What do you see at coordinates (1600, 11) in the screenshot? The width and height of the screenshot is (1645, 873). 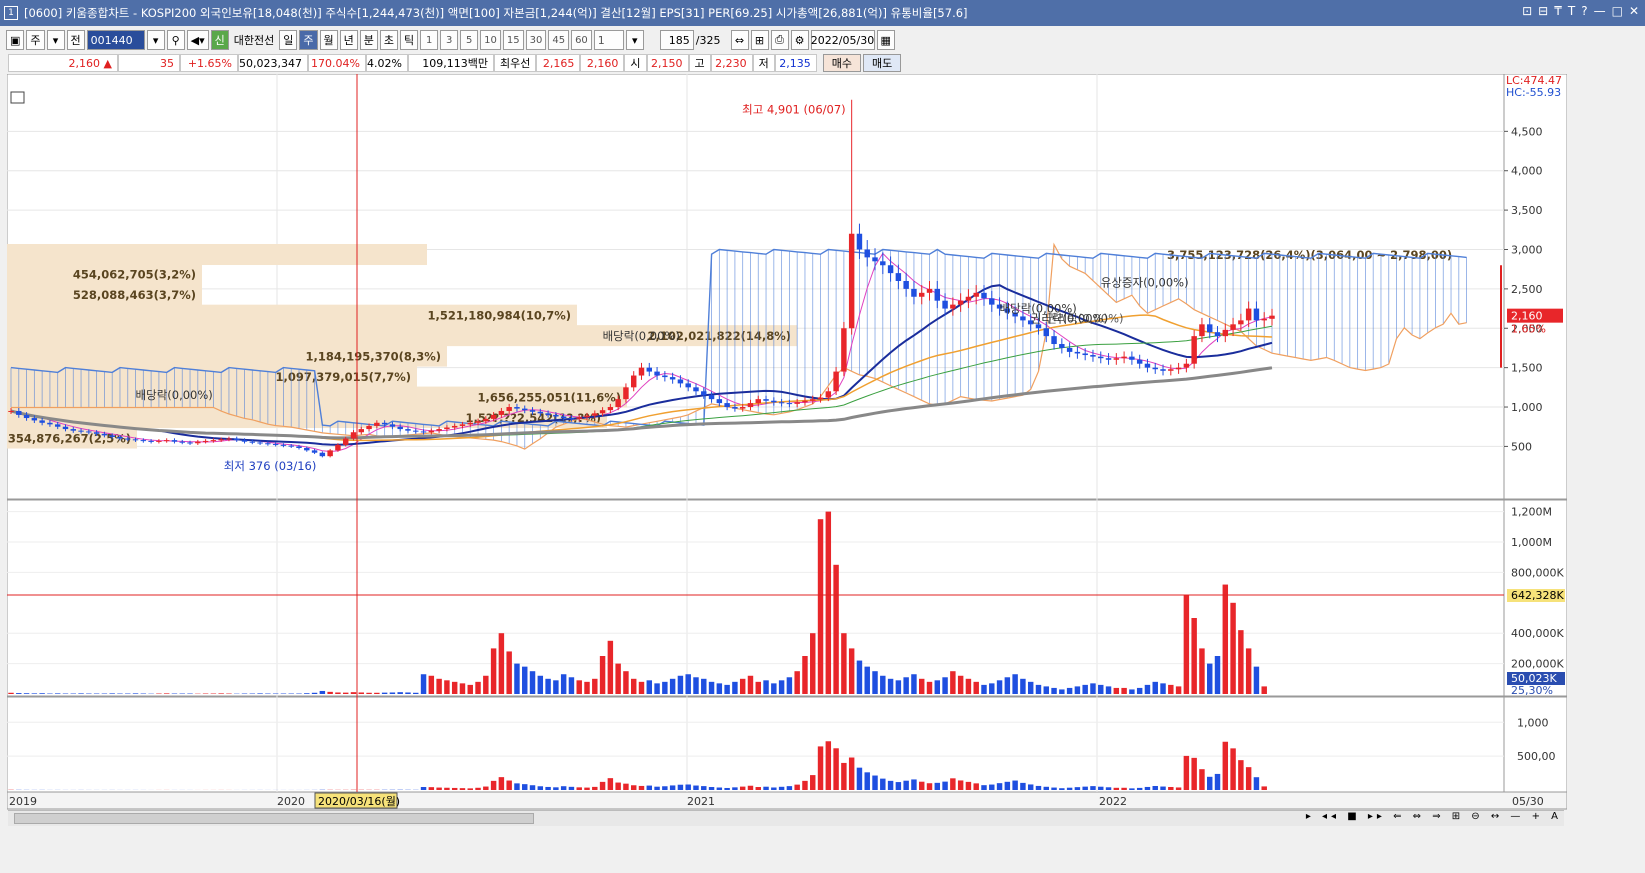 I see `minimize-icon: —` at bounding box center [1600, 11].